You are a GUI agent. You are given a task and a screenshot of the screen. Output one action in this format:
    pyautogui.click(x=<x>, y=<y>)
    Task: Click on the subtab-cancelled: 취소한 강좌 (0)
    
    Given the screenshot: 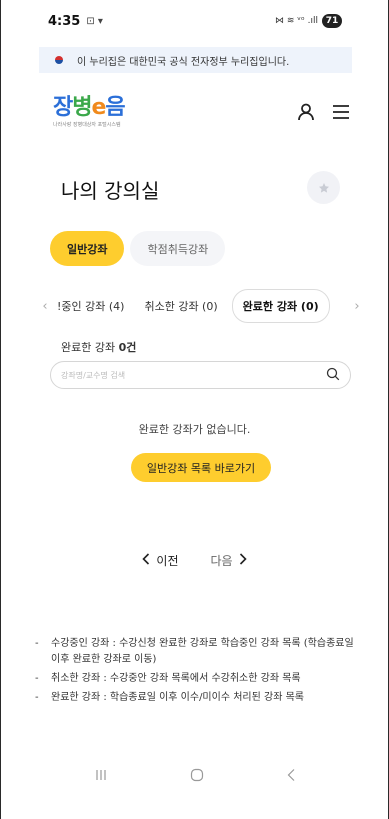 What is the action you would take?
    pyautogui.click(x=180, y=306)
    